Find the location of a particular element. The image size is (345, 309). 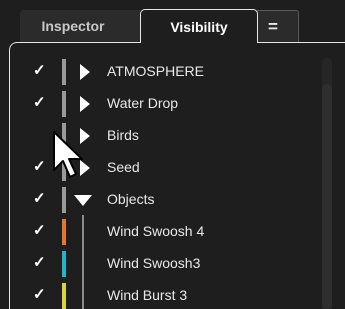

tab-visibility-label: Visibility is located at coordinates (199, 26).